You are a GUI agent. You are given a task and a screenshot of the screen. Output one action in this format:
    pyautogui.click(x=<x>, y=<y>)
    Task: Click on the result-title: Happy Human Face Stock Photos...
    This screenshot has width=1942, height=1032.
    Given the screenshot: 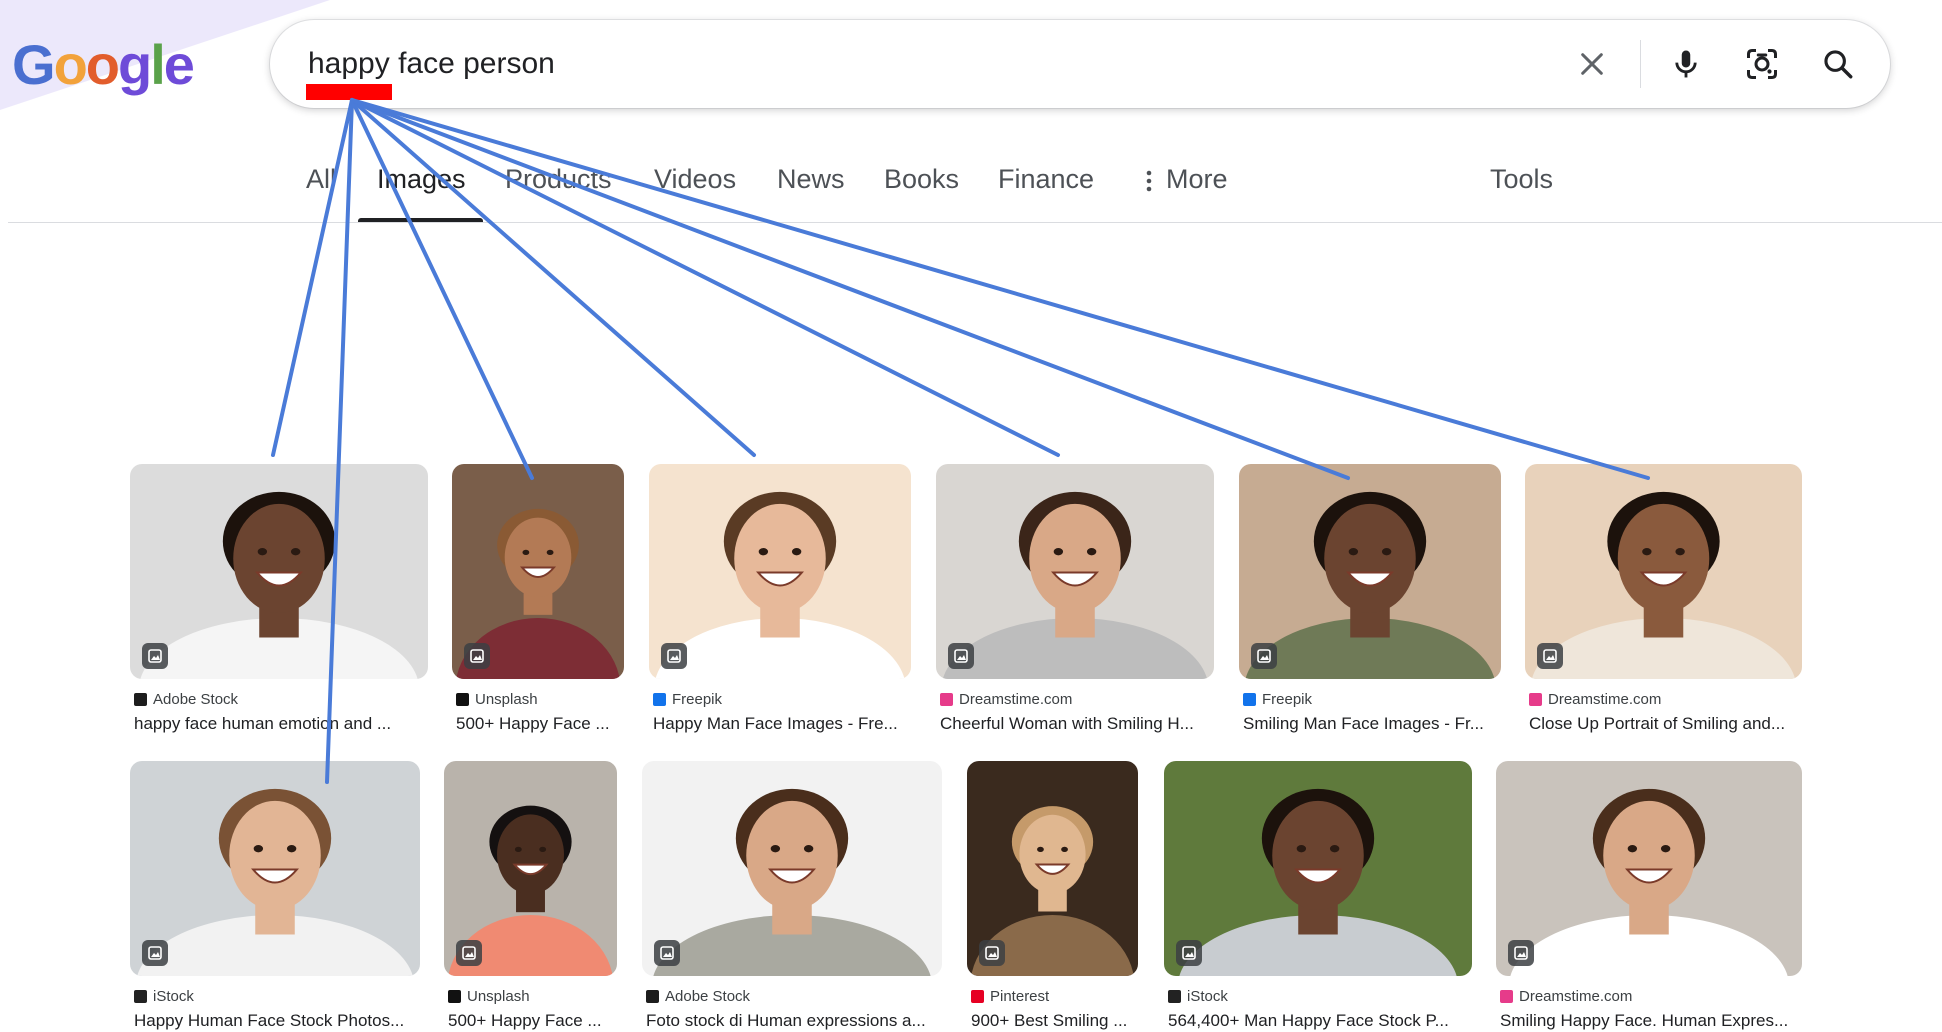 What is the action you would take?
    pyautogui.click(x=277, y=1021)
    